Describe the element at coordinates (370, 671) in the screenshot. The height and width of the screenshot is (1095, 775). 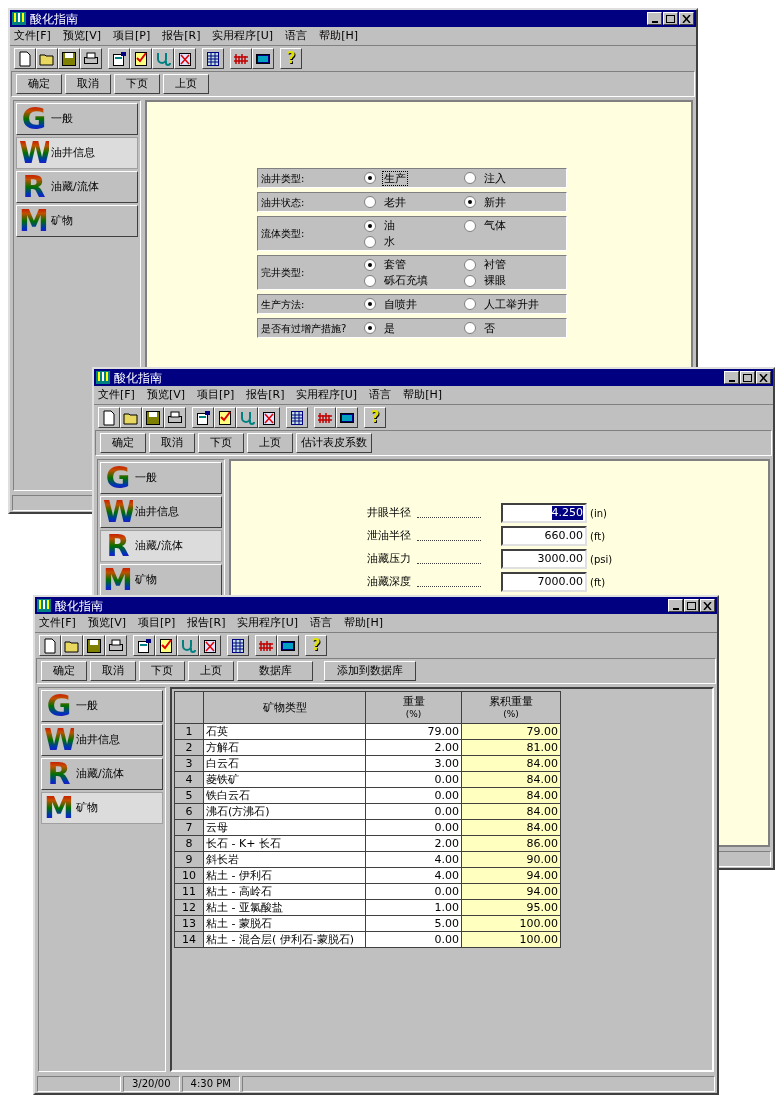
I see `toolbar-text-button: 添加到数据库` at that location.